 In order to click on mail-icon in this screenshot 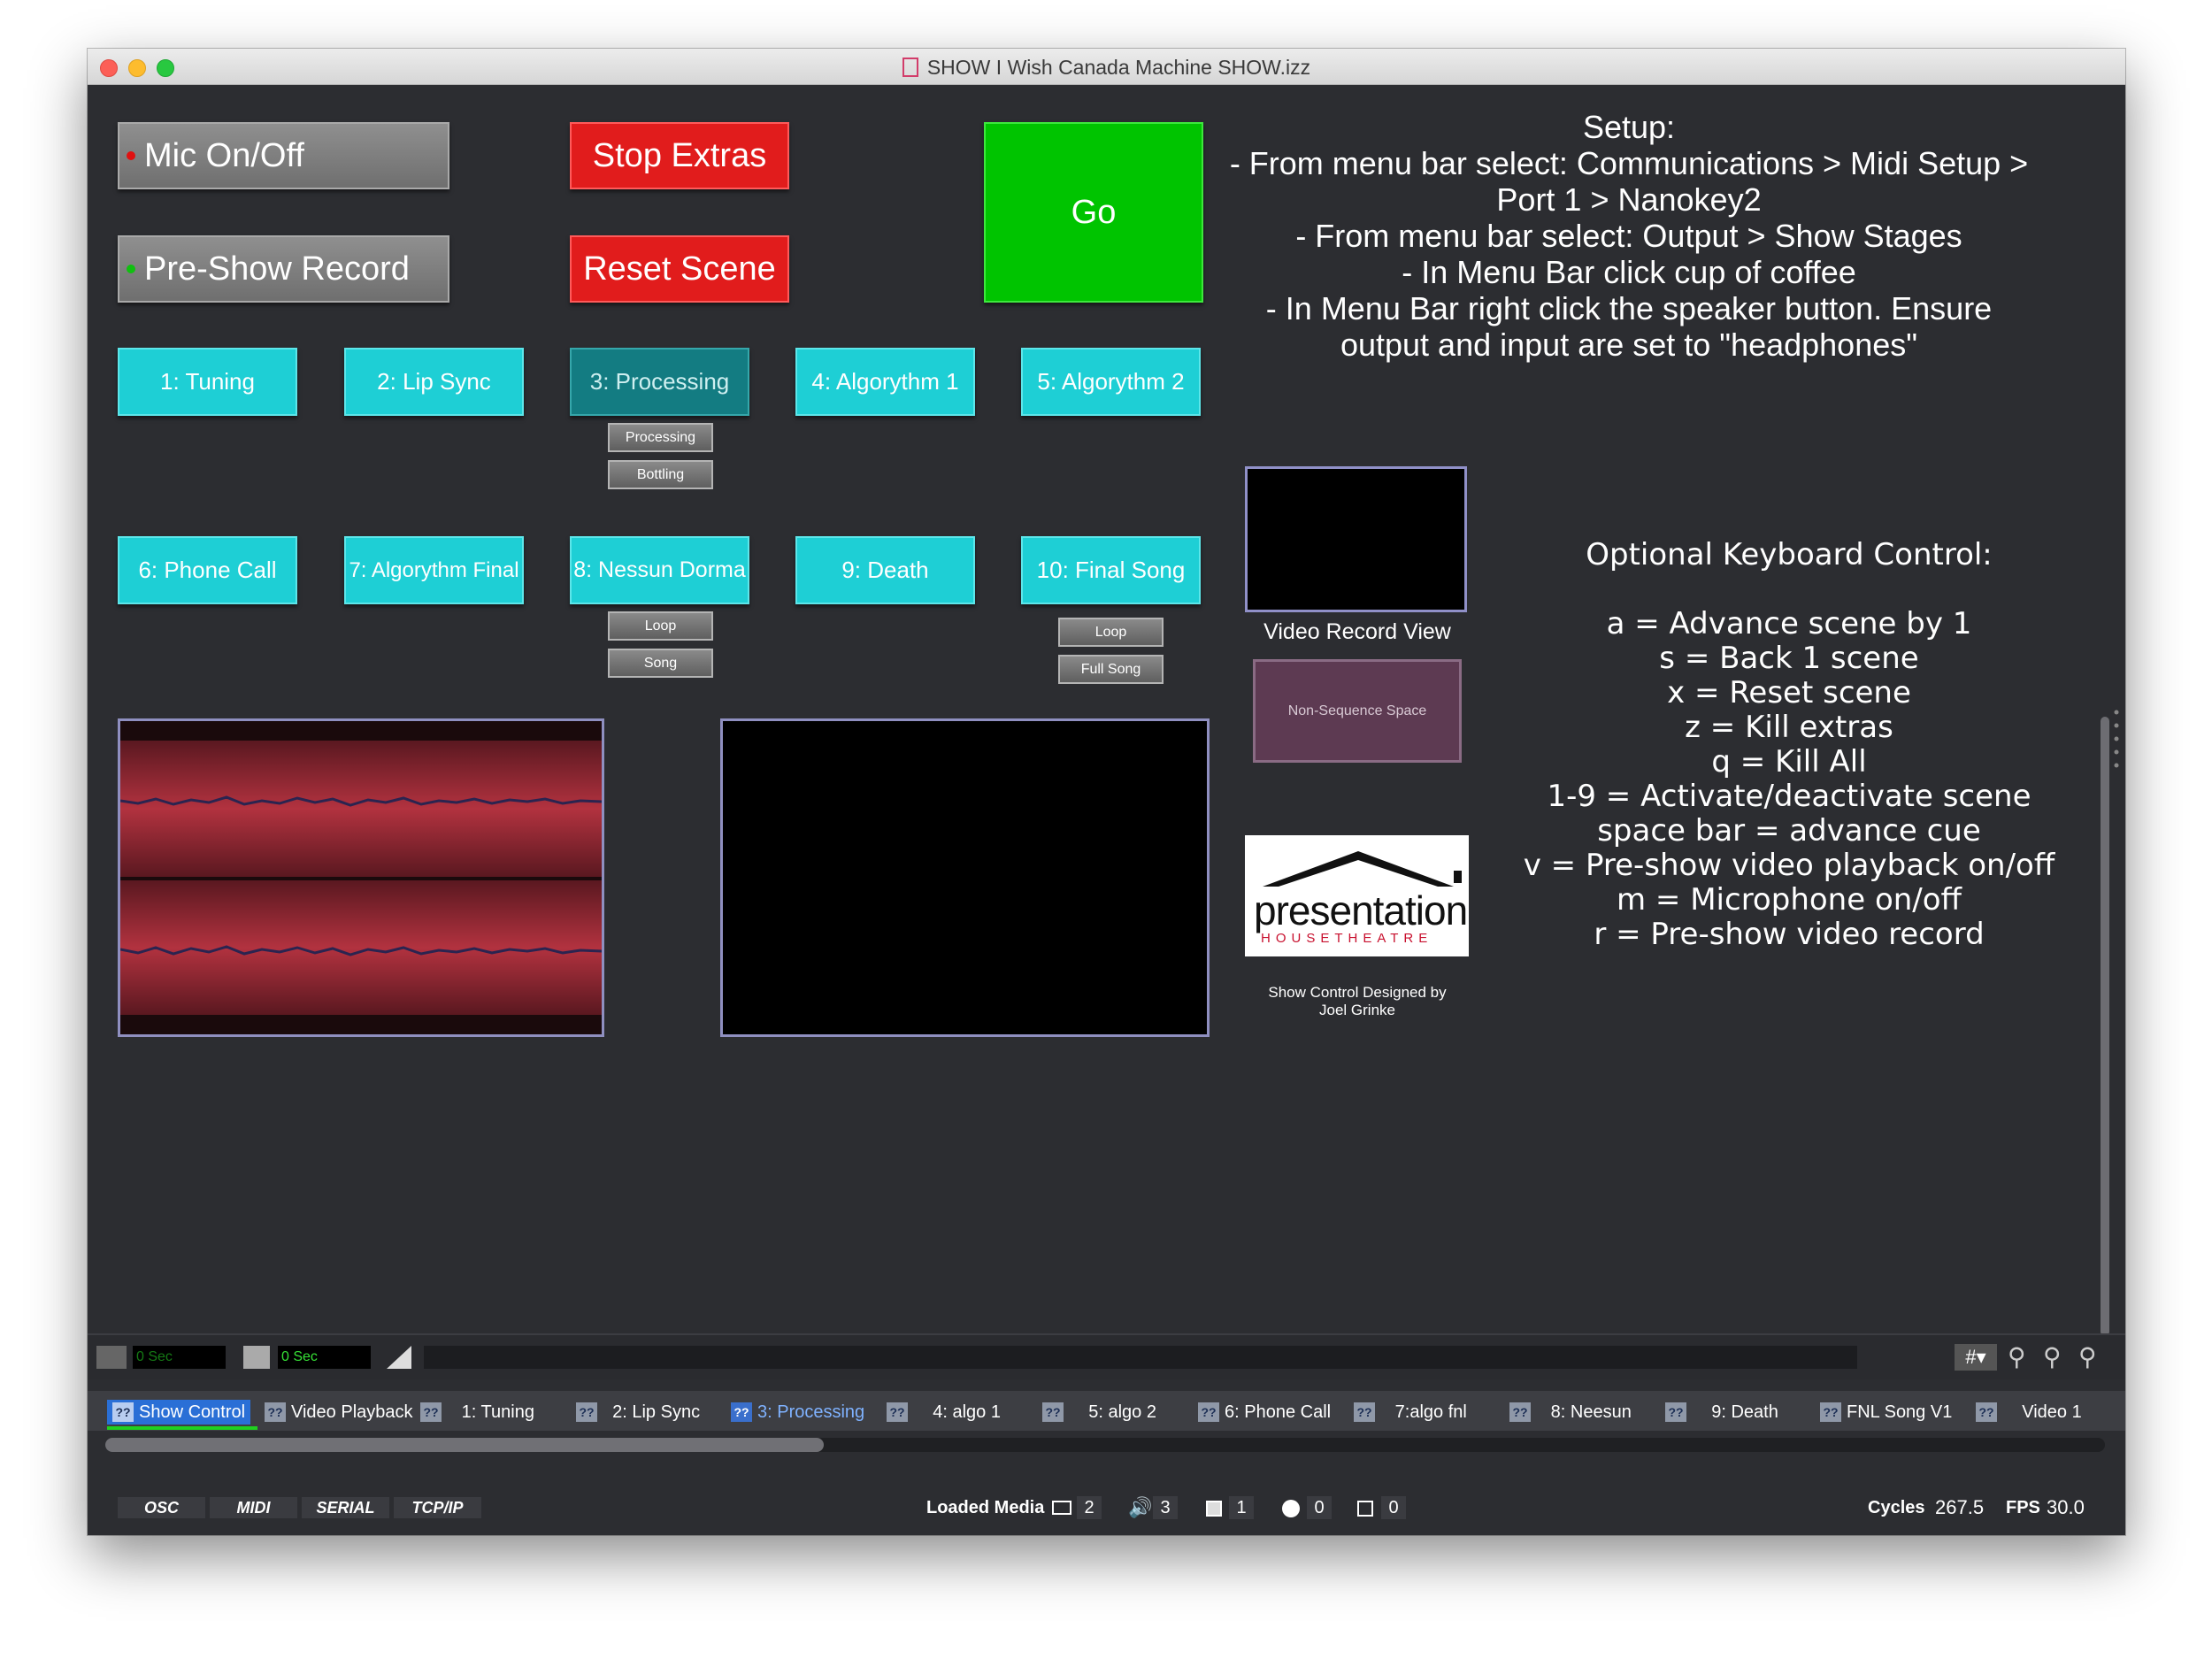, I will do `click(256, 1358)`.